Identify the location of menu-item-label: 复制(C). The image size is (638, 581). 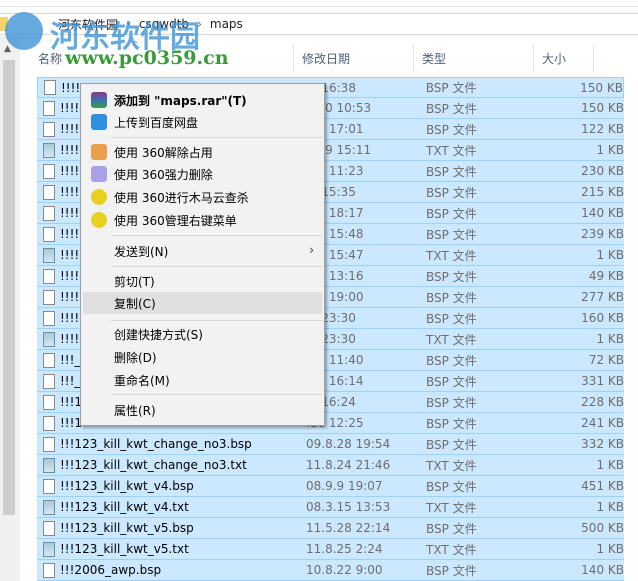
(135, 303).